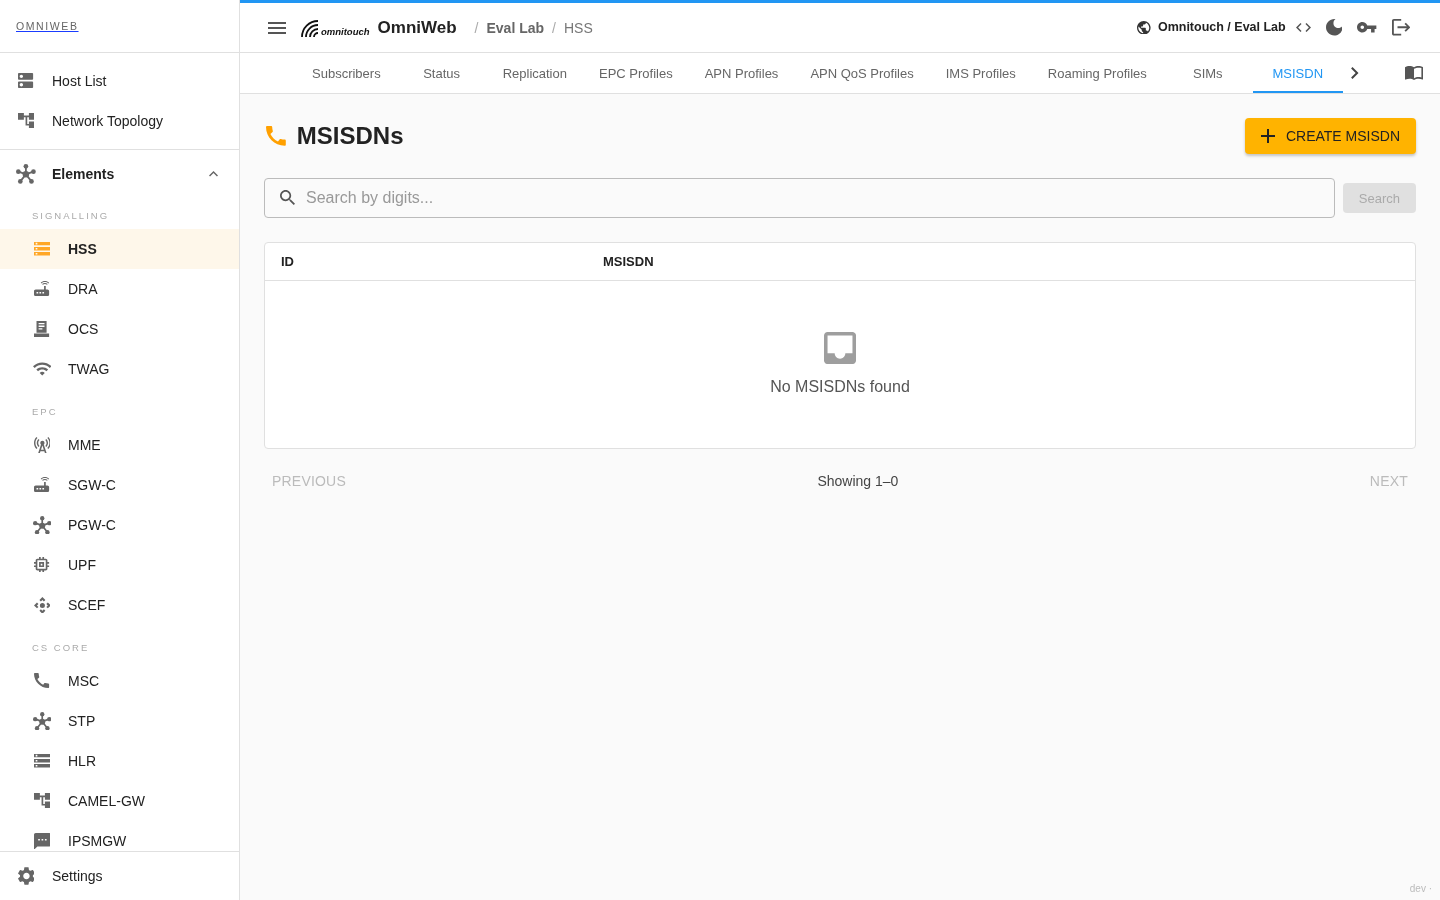 This screenshot has height=900, width=1440. What do you see at coordinates (578, 27) in the screenshot?
I see `breadcrumb-current: HSS` at bounding box center [578, 27].